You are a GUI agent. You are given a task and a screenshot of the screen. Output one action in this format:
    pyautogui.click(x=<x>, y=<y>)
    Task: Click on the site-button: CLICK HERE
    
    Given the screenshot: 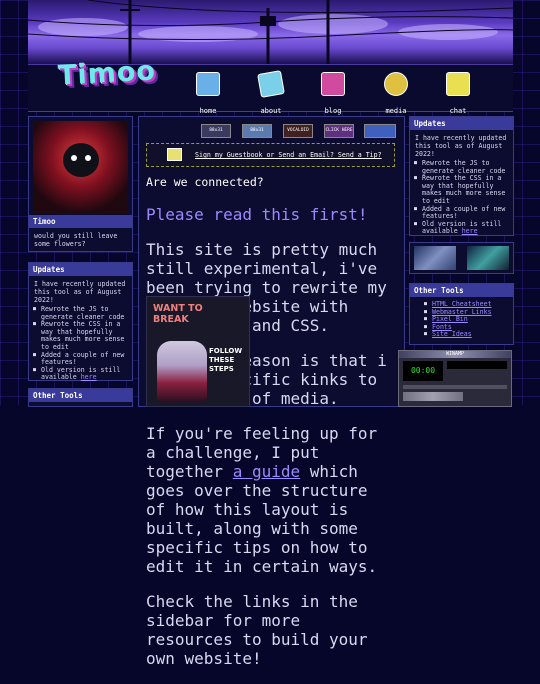 What is the action you would take?
    pyautogui.click(x=339, y=131)
    